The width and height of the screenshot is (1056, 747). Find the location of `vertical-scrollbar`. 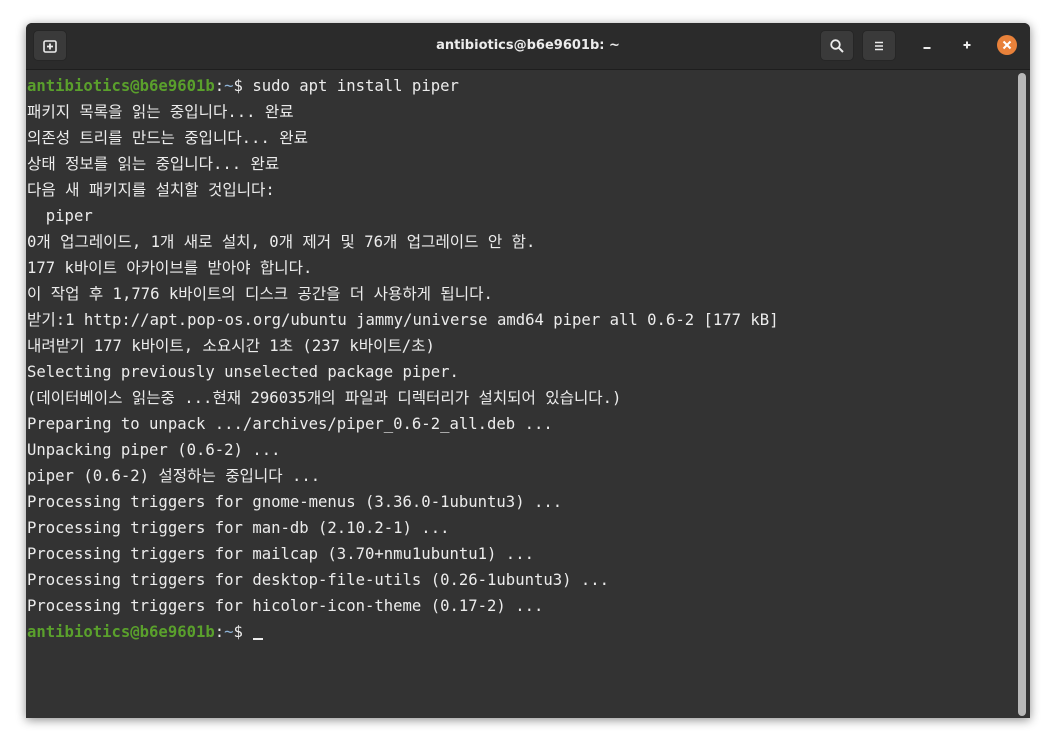

vertical-scrollbar is located at coordinates (1022, 394).